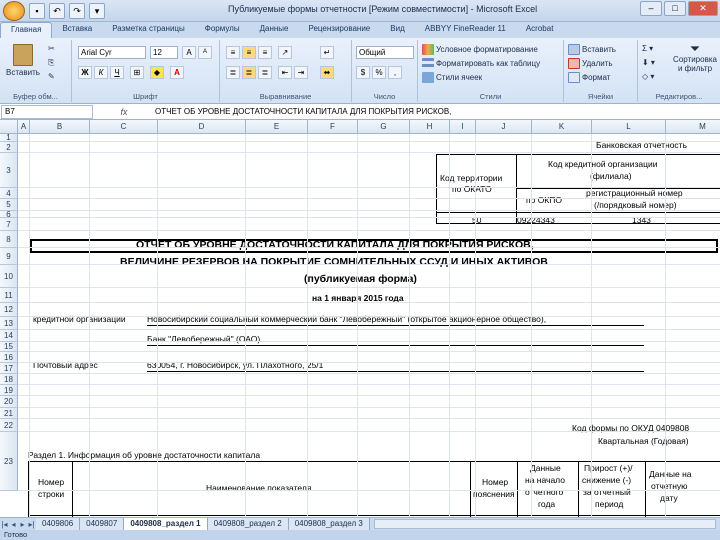 The width and height of the screenshot is (720, 540). I want to click on fill-color-icon: ◆, so click(157, 72).